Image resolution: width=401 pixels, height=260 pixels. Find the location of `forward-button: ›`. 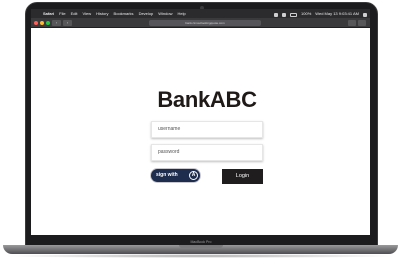

forward-button: › is located at coordinates (67, 23).